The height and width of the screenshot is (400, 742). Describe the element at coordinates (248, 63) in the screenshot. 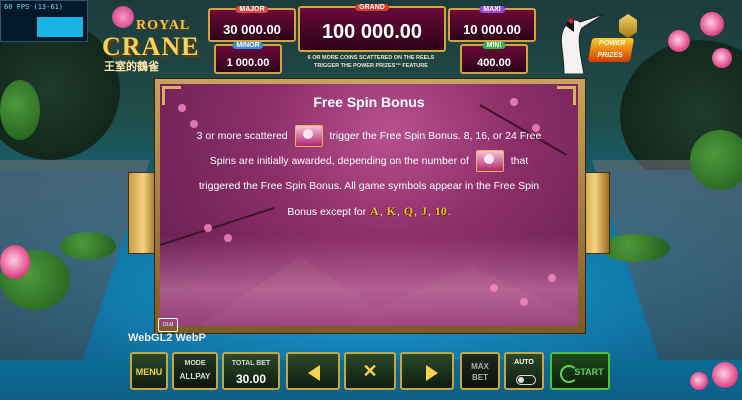

I see `jackpot-minor-value: 1 000.00` at that location.